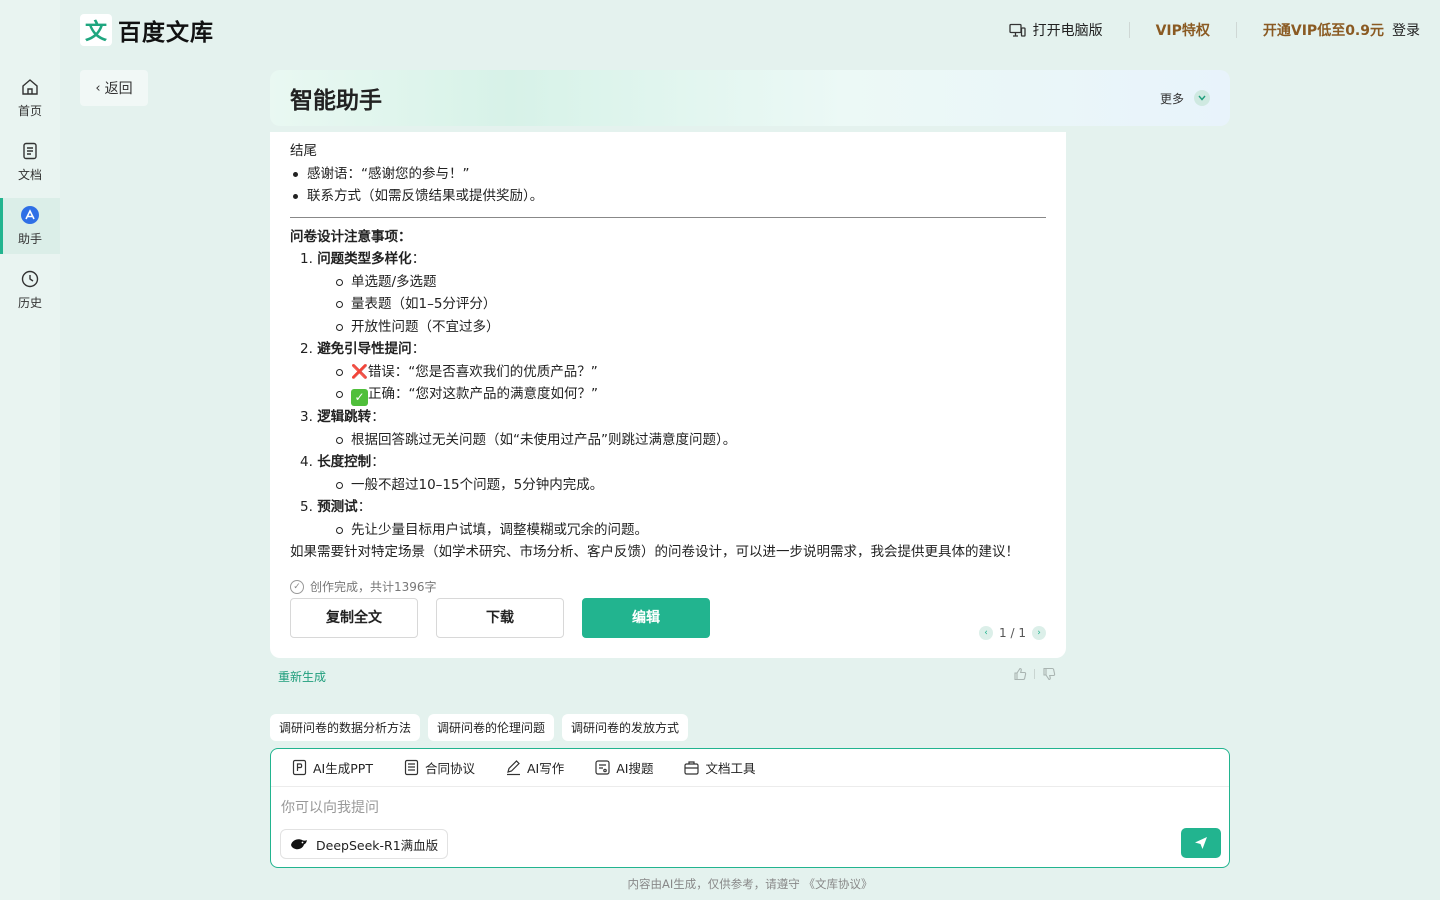 The height and width of the screenshot is (900, 1440). I want to click on numbered-item: 2. 避免引导性提问：, so click(363, 349).